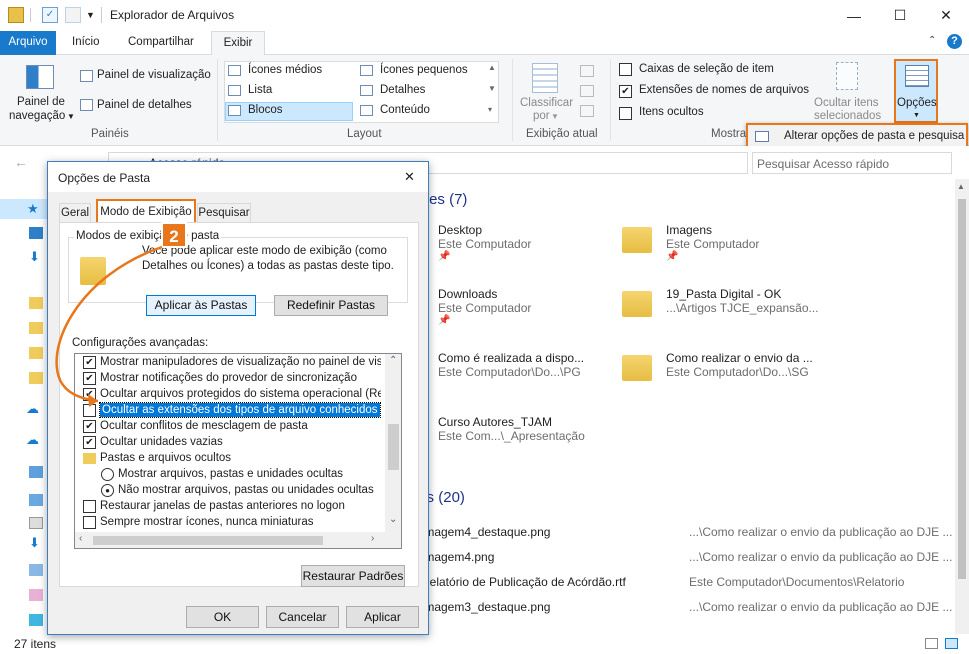 This screenshot has width=969, height=654. I want to click on layout-tiles: Blocos, so click(265, 110).